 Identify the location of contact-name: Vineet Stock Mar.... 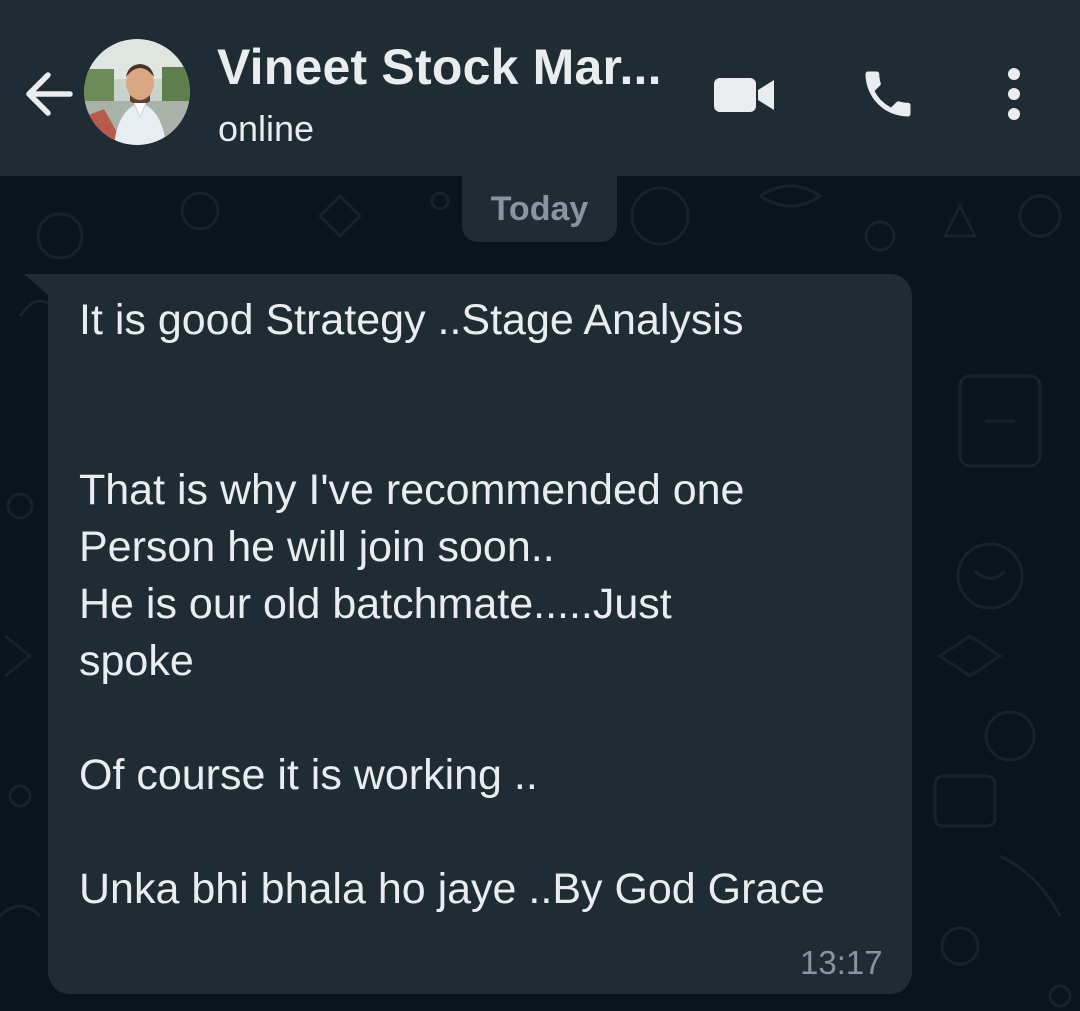
(439, 67).